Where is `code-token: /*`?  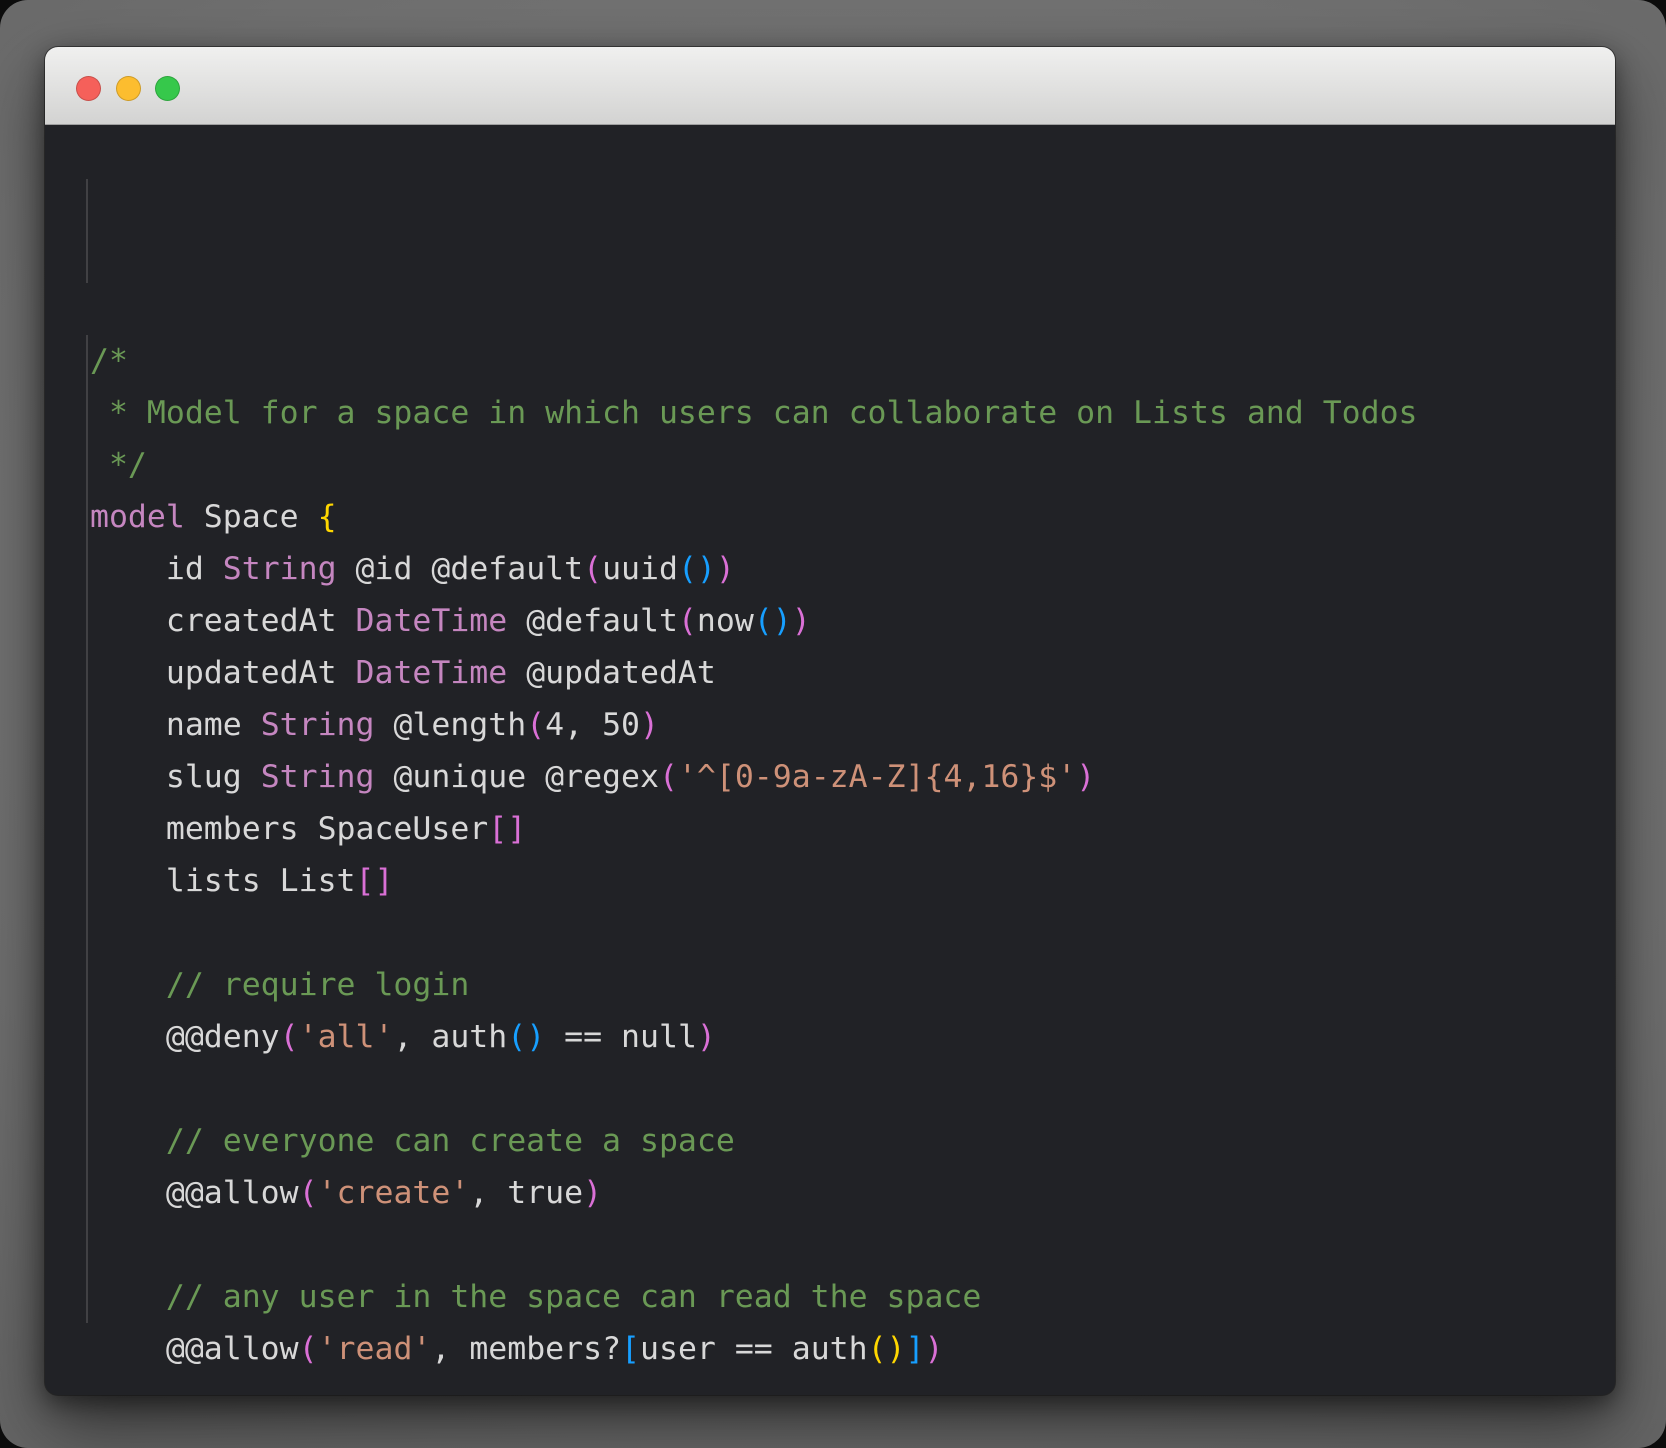
code-token: /* is located at coordinates (109, 361).